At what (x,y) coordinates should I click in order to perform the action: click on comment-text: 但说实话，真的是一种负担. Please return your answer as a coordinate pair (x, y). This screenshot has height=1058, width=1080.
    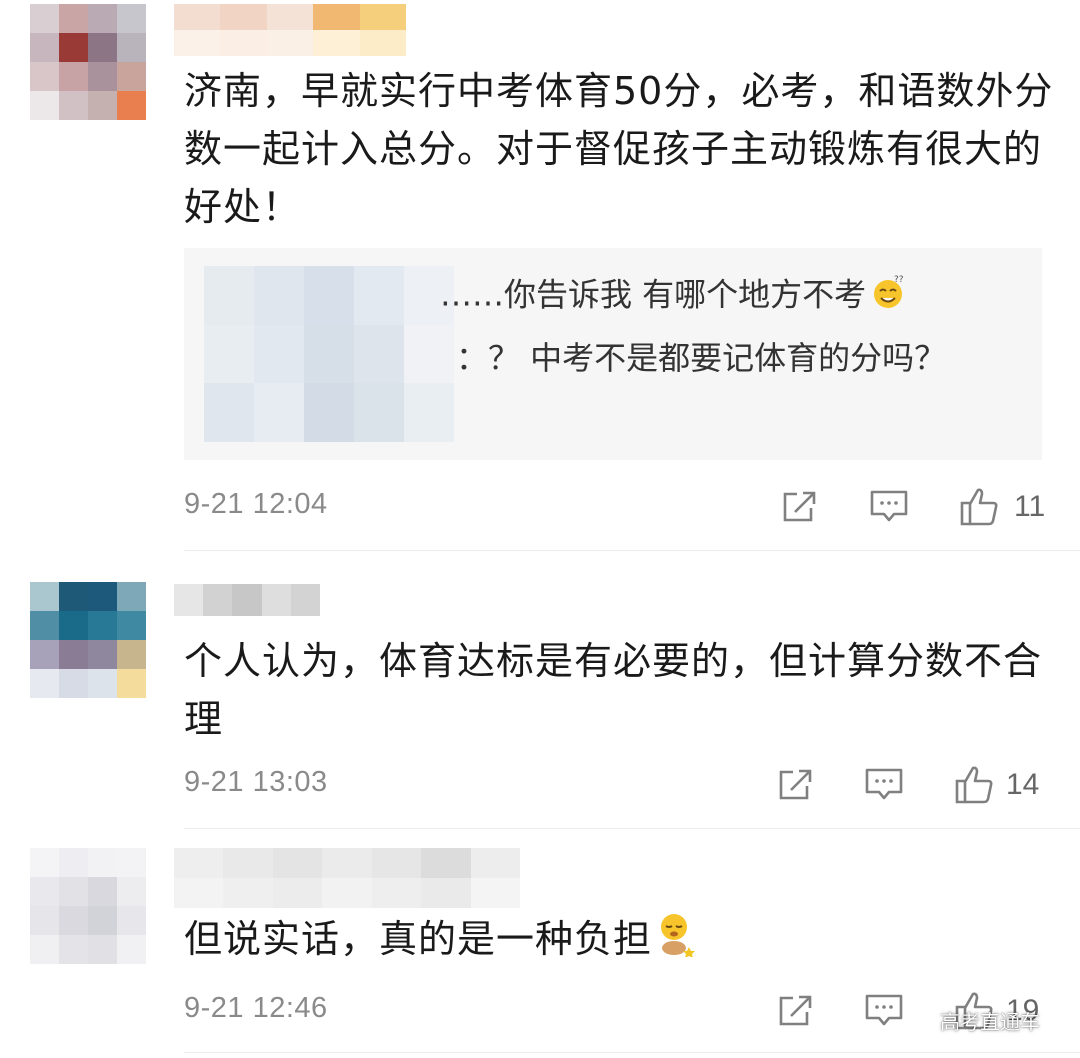
    Looking at the image, I should click on (619, 941).